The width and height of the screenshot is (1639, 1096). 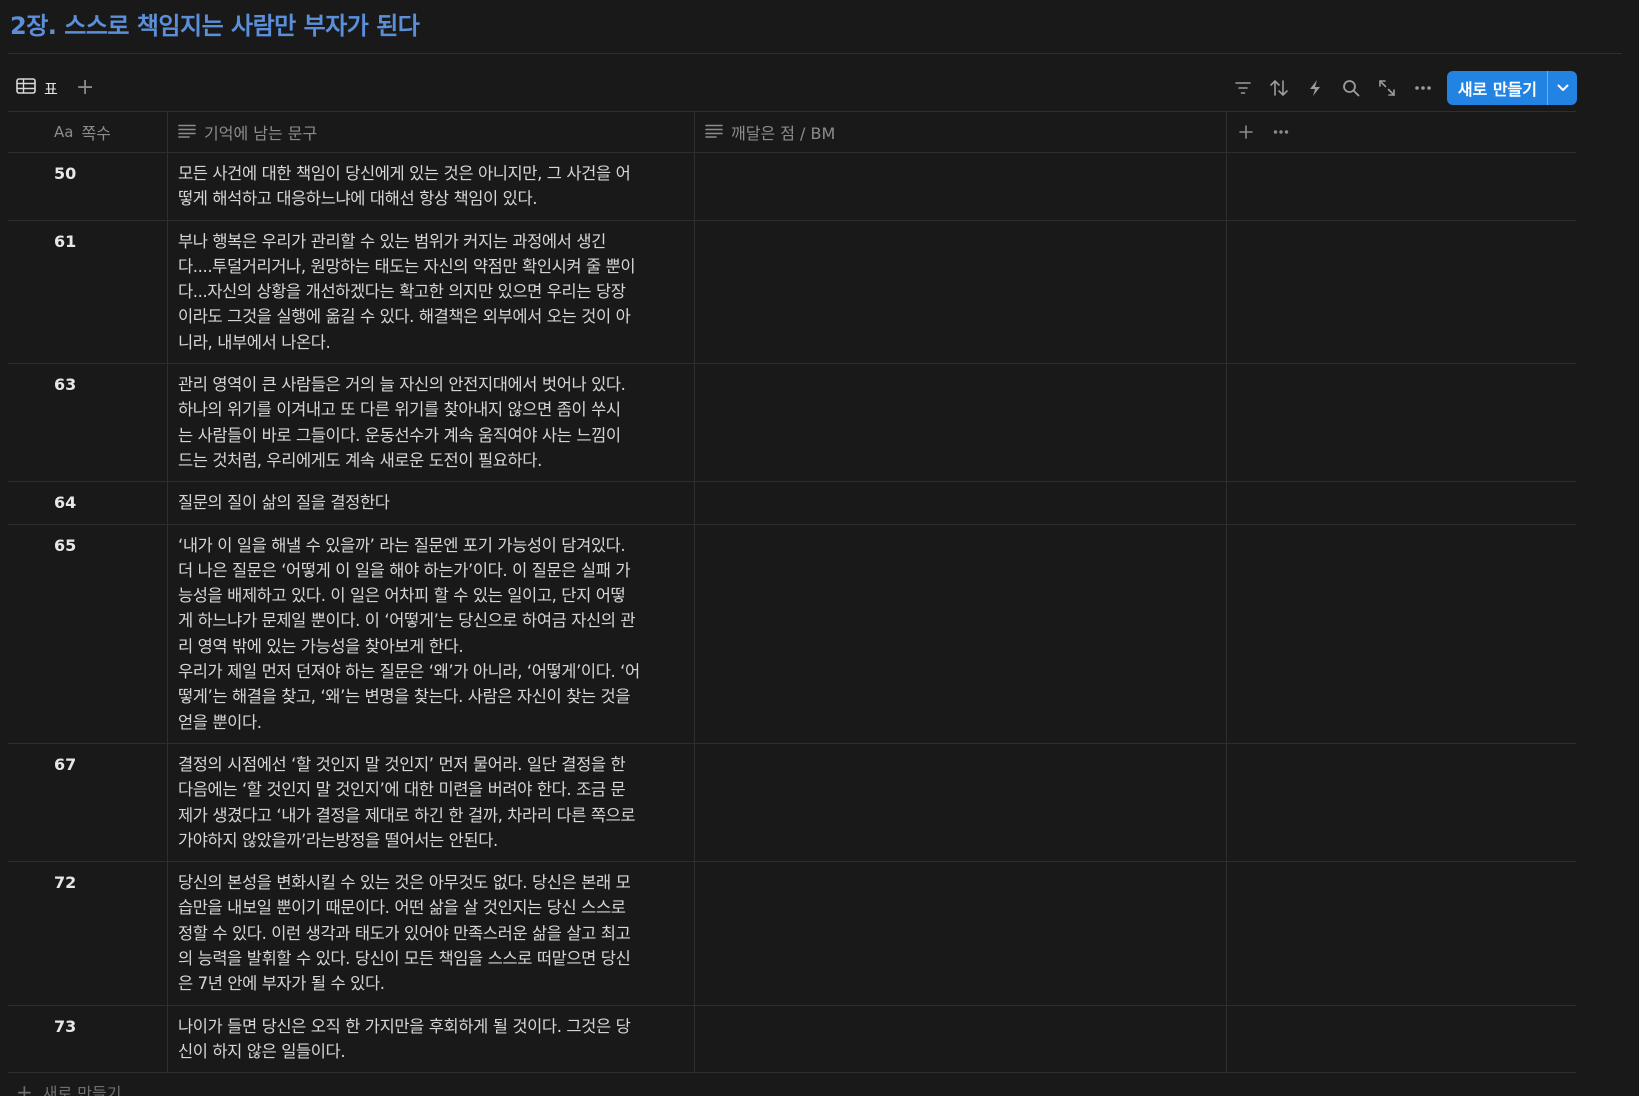 I want to click on chevron-down-icon, so click(x=1562, y=88).